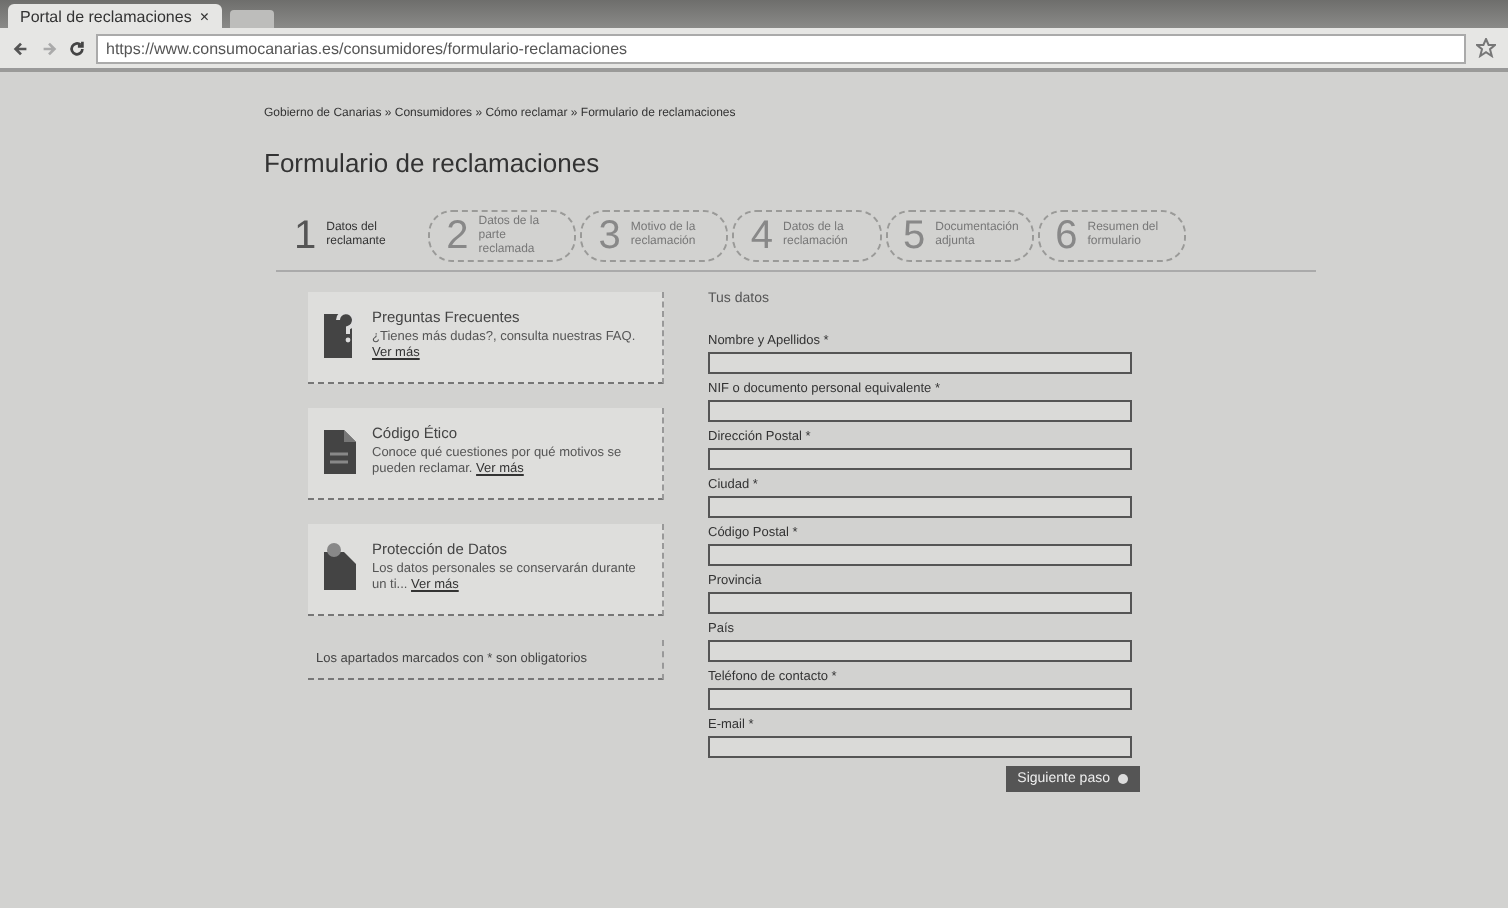 This screenshot has height=908, width=1508. I want to click on tab-close-button: ×, so click(204, 16).